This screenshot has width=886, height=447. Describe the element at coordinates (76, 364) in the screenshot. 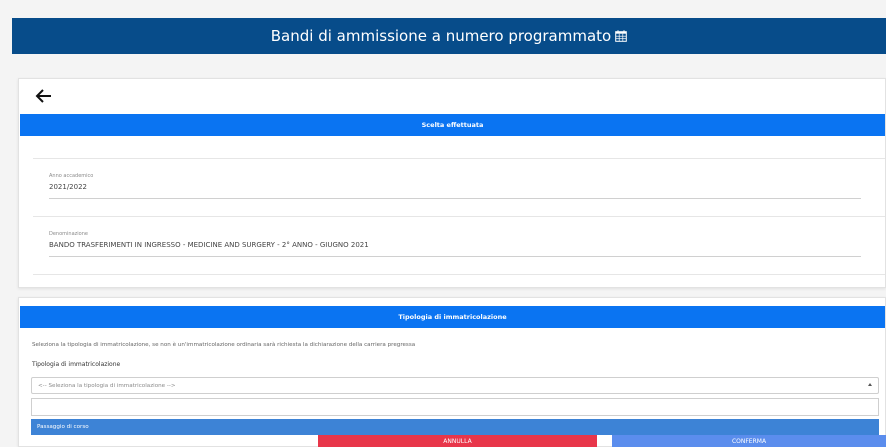

I see `enrollment-select-label: Tipologia di immatricolazione` at that location.